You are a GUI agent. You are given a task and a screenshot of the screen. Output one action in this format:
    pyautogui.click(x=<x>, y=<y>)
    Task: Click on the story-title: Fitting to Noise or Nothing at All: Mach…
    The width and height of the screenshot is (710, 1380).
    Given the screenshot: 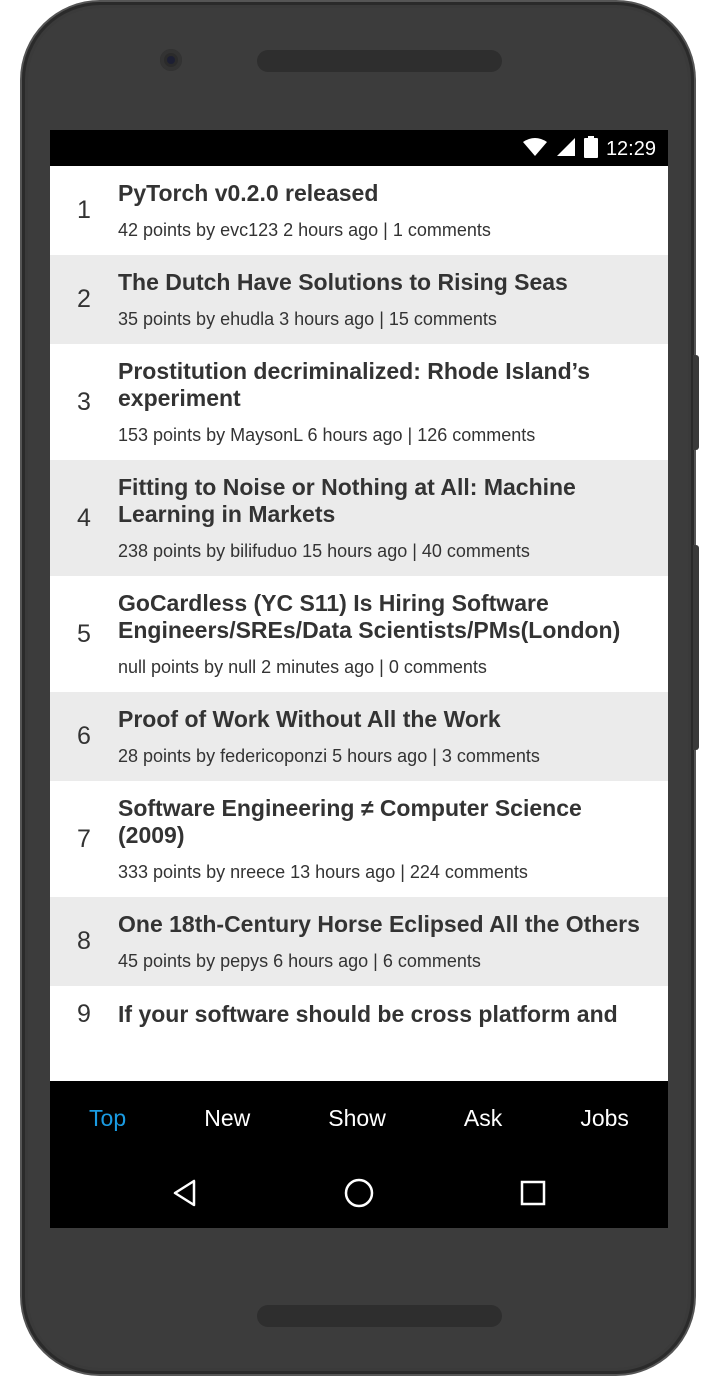 What is the action you would take?
    pyautogui.click(x=383, y=501)
    